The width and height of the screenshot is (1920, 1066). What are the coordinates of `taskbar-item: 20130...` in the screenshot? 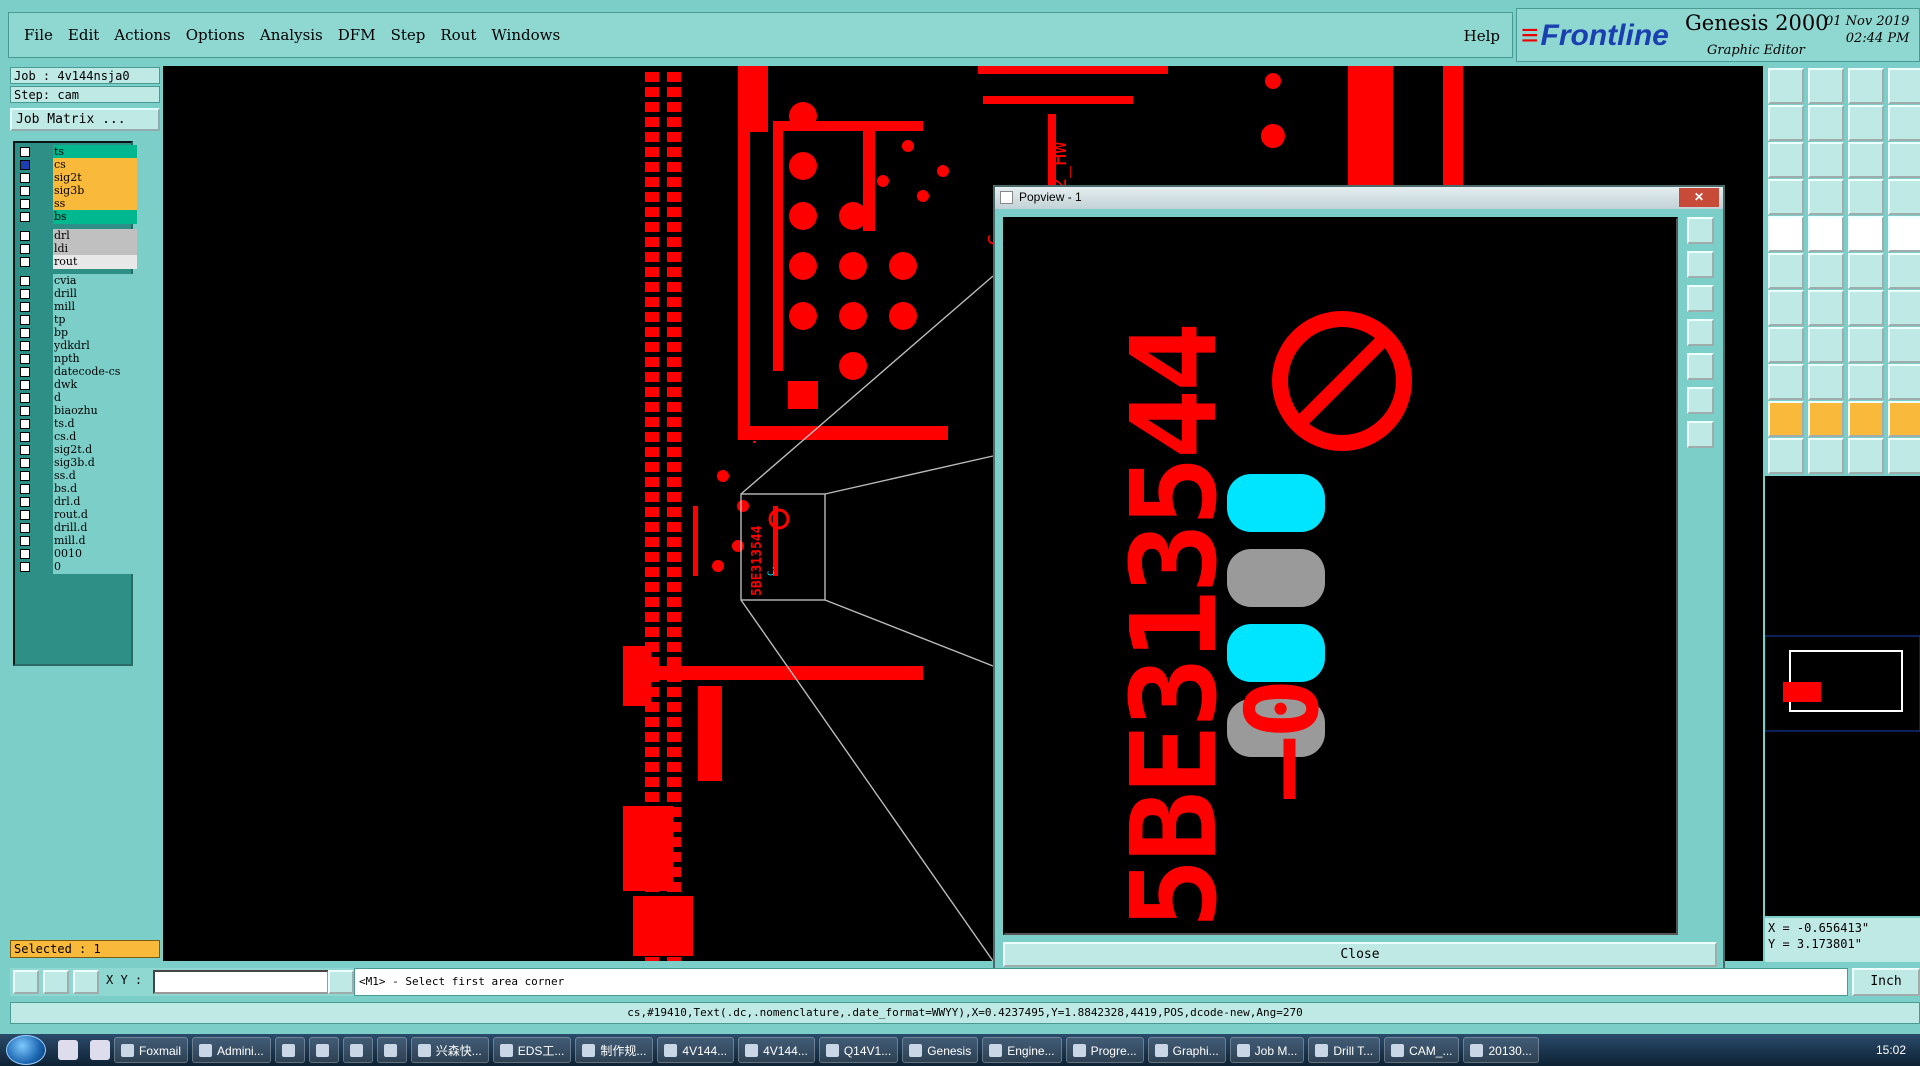 It's located at (1501, 1050).